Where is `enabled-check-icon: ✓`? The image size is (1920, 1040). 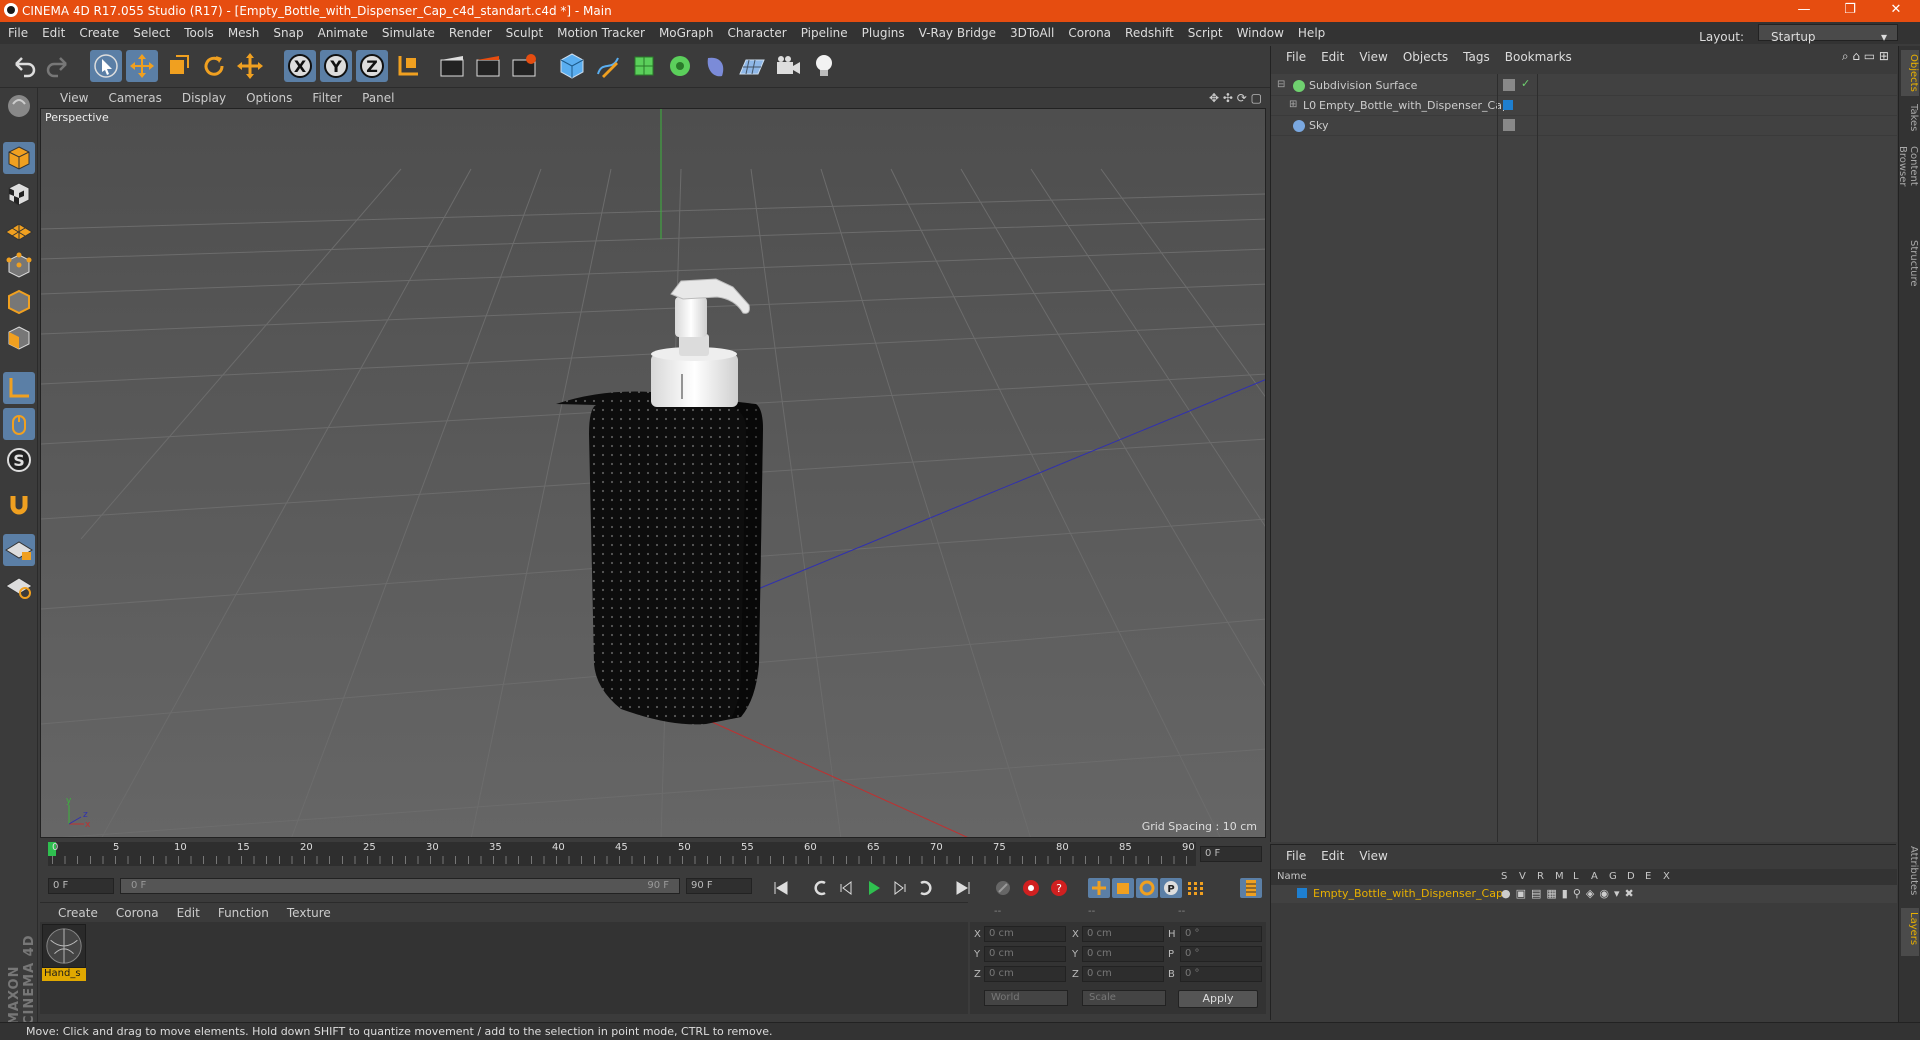 enabled-check-icon: ✓ is located at coordinates (1525, 83).